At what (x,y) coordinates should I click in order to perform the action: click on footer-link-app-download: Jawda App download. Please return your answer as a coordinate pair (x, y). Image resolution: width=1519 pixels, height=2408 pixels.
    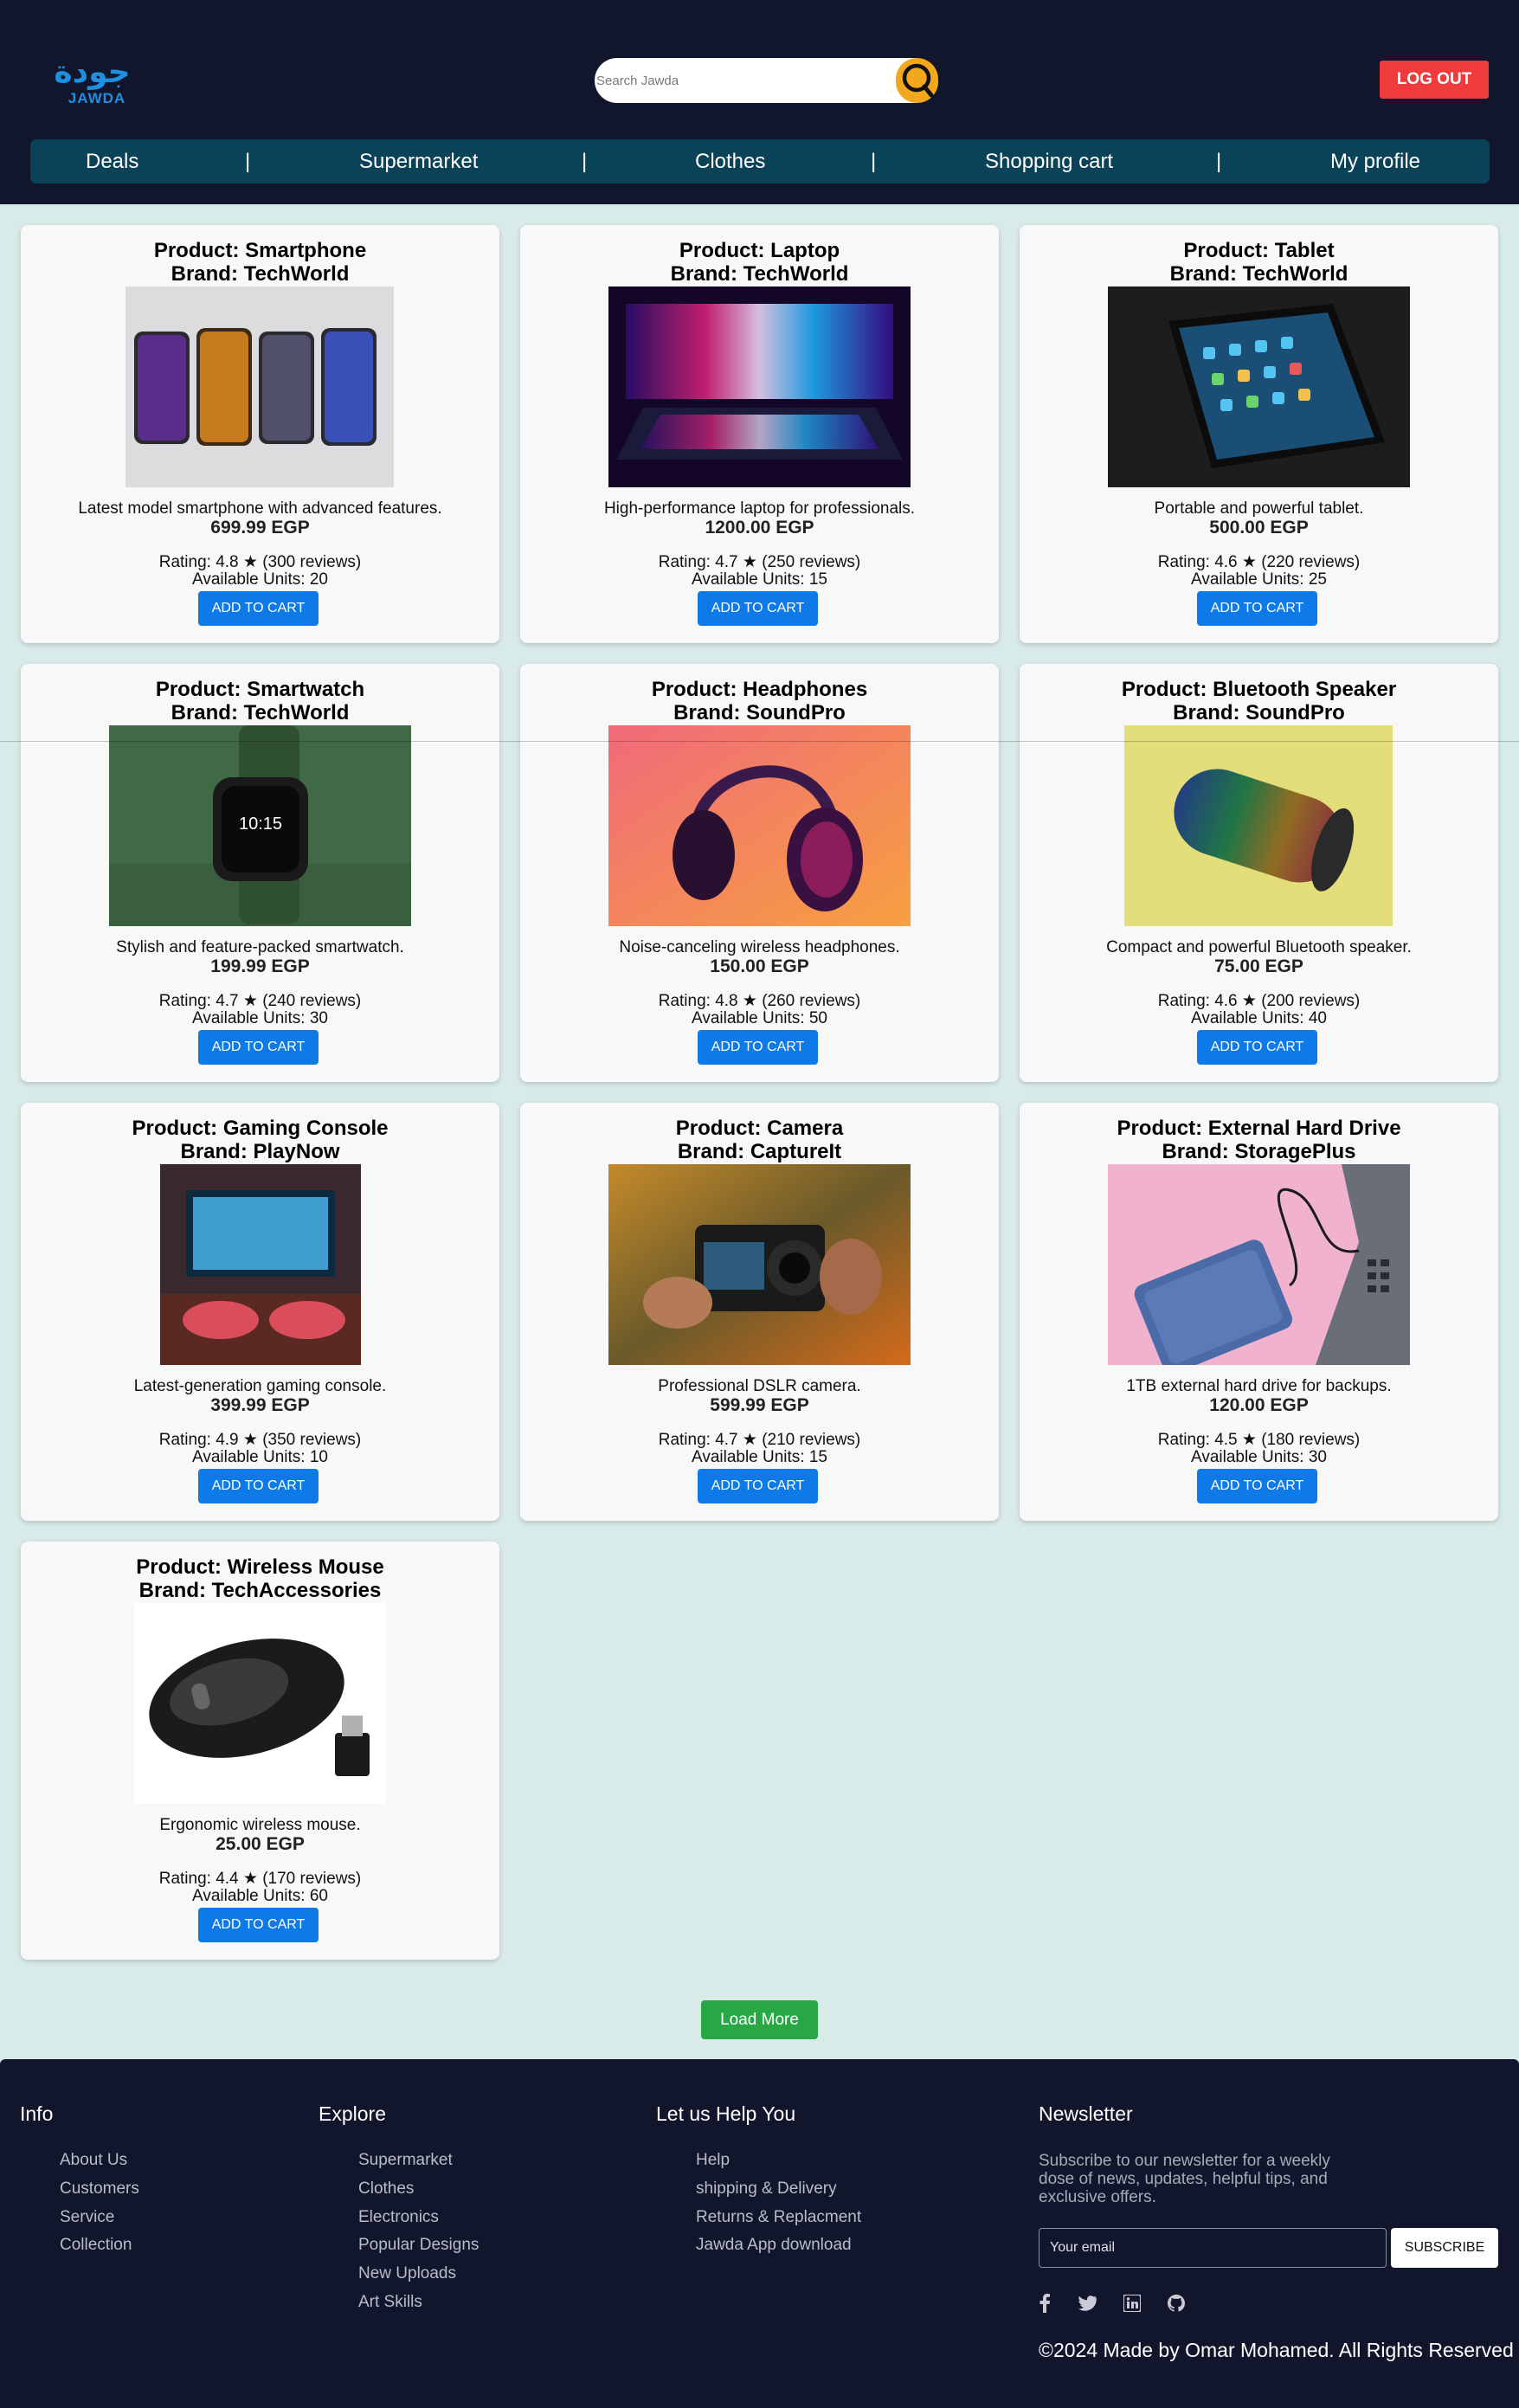
    Looking at the image, I should click on (774, 2245).